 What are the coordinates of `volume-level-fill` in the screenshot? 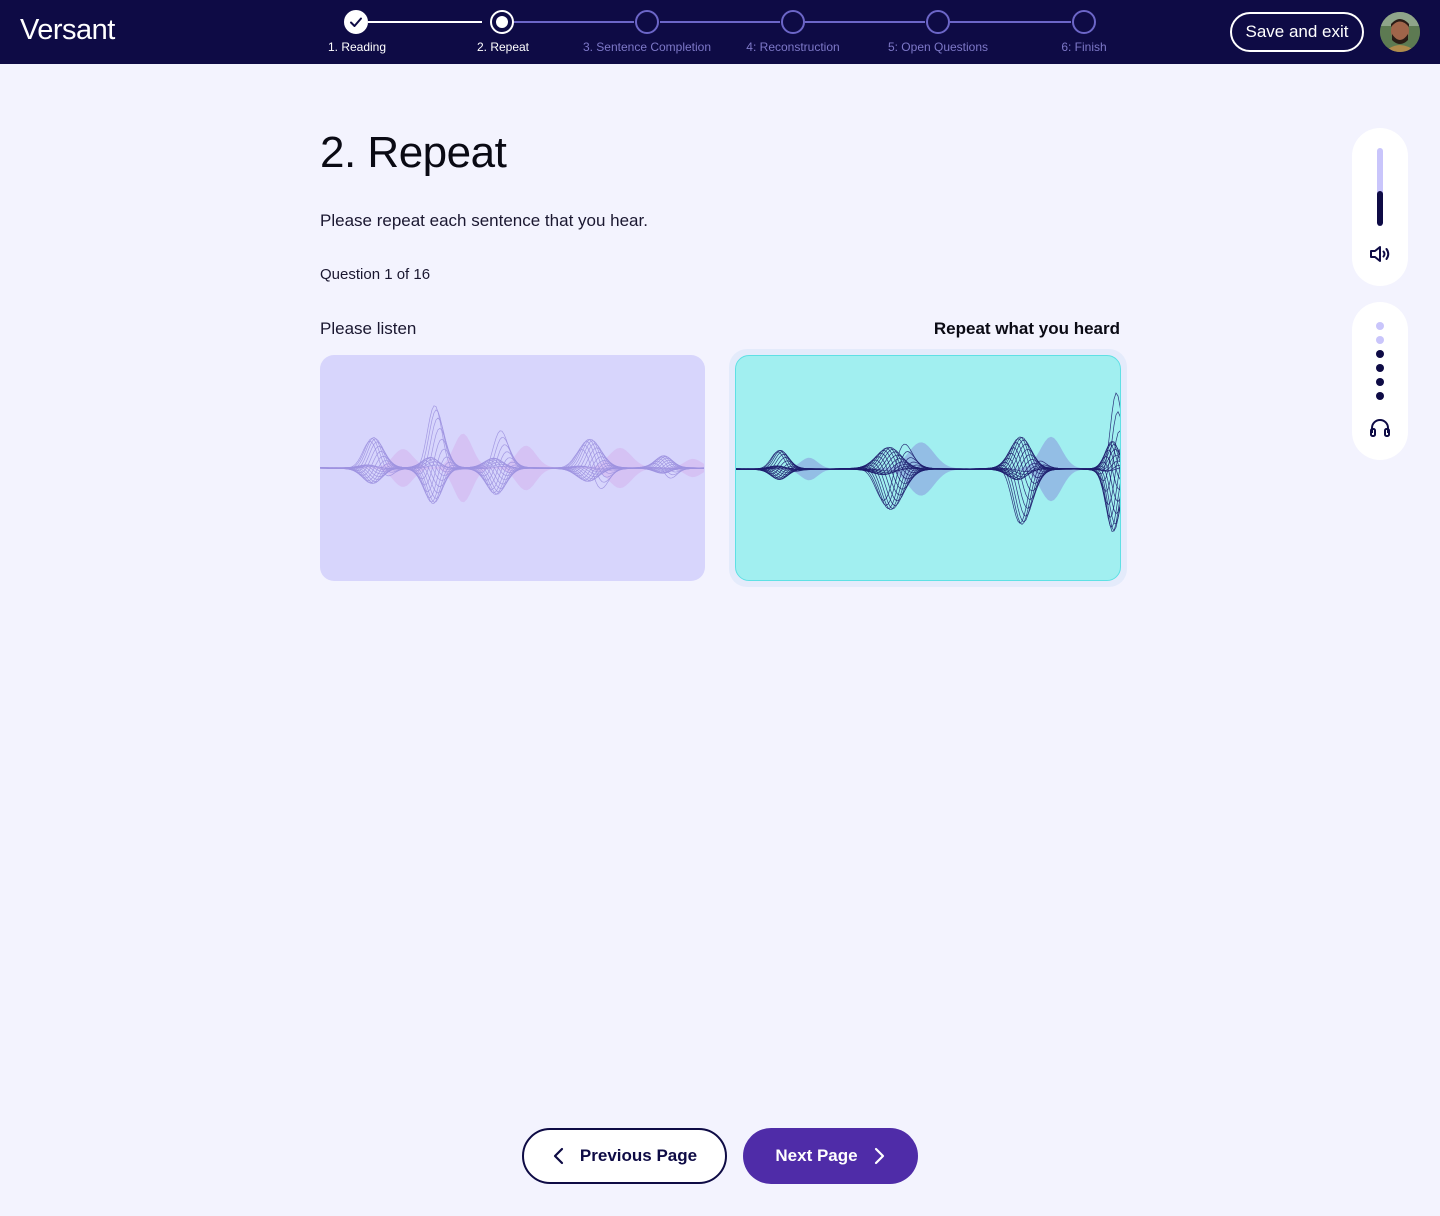 It's located at (1380, 208).